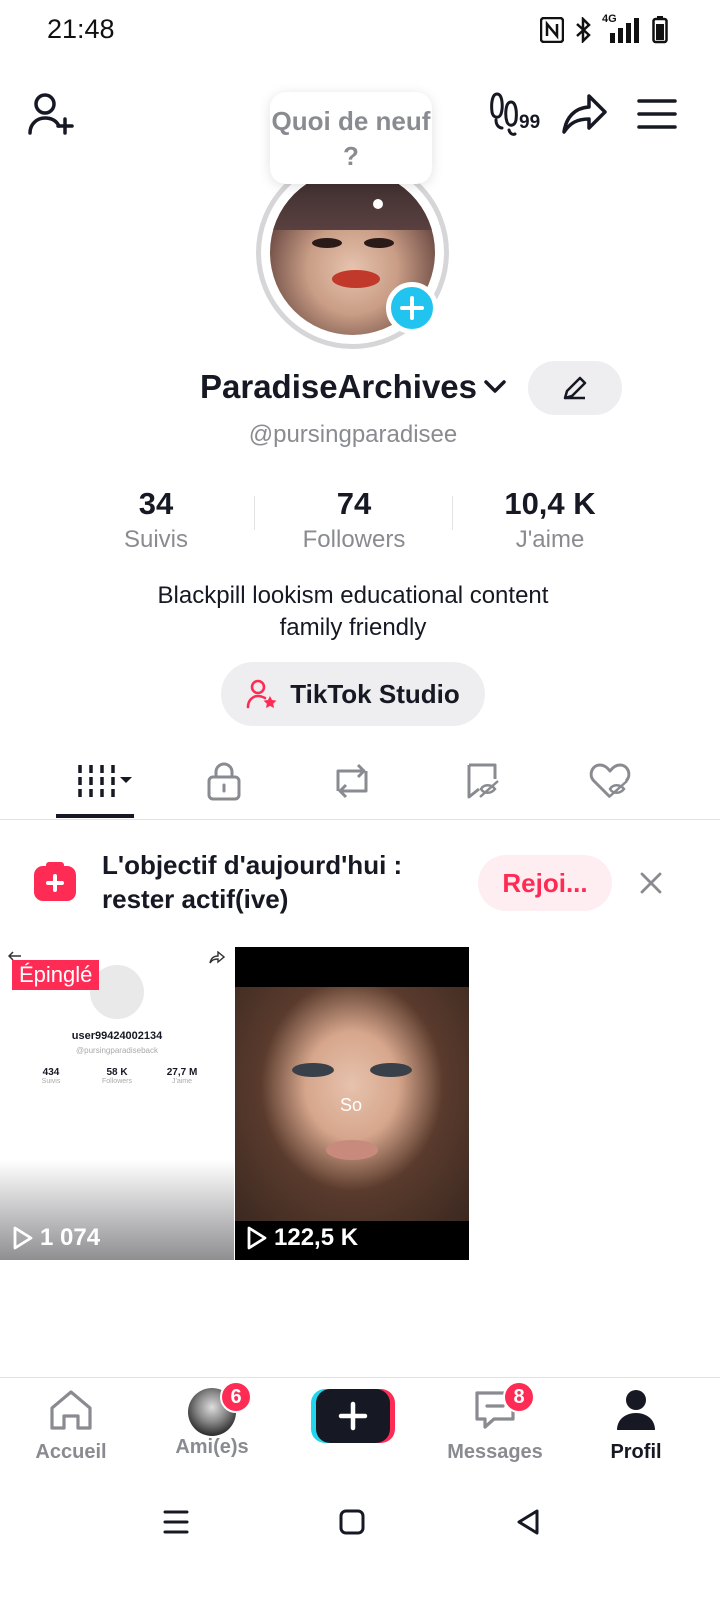 The width and height of the screenshot is (720, 1600). Describe the element at coordinates (391, 1070) in the screenshot. I see `face-eye-right` at that location.